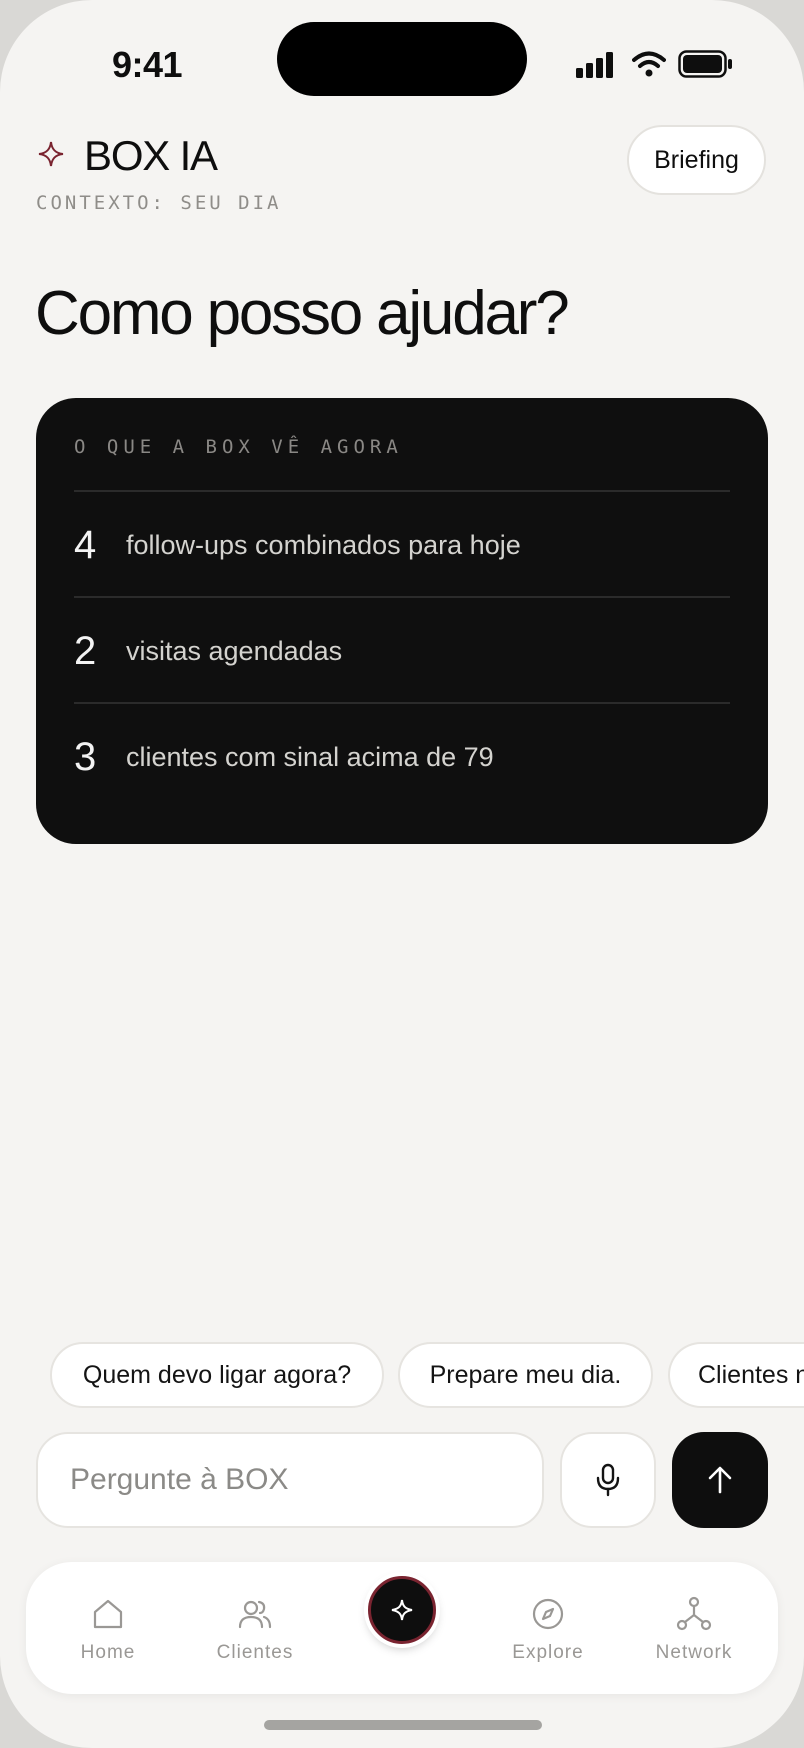  Describe the element at coordinates (323, 544) in the screenshot. I see `insight-text: follow-ups combinados para hoje` at that location.